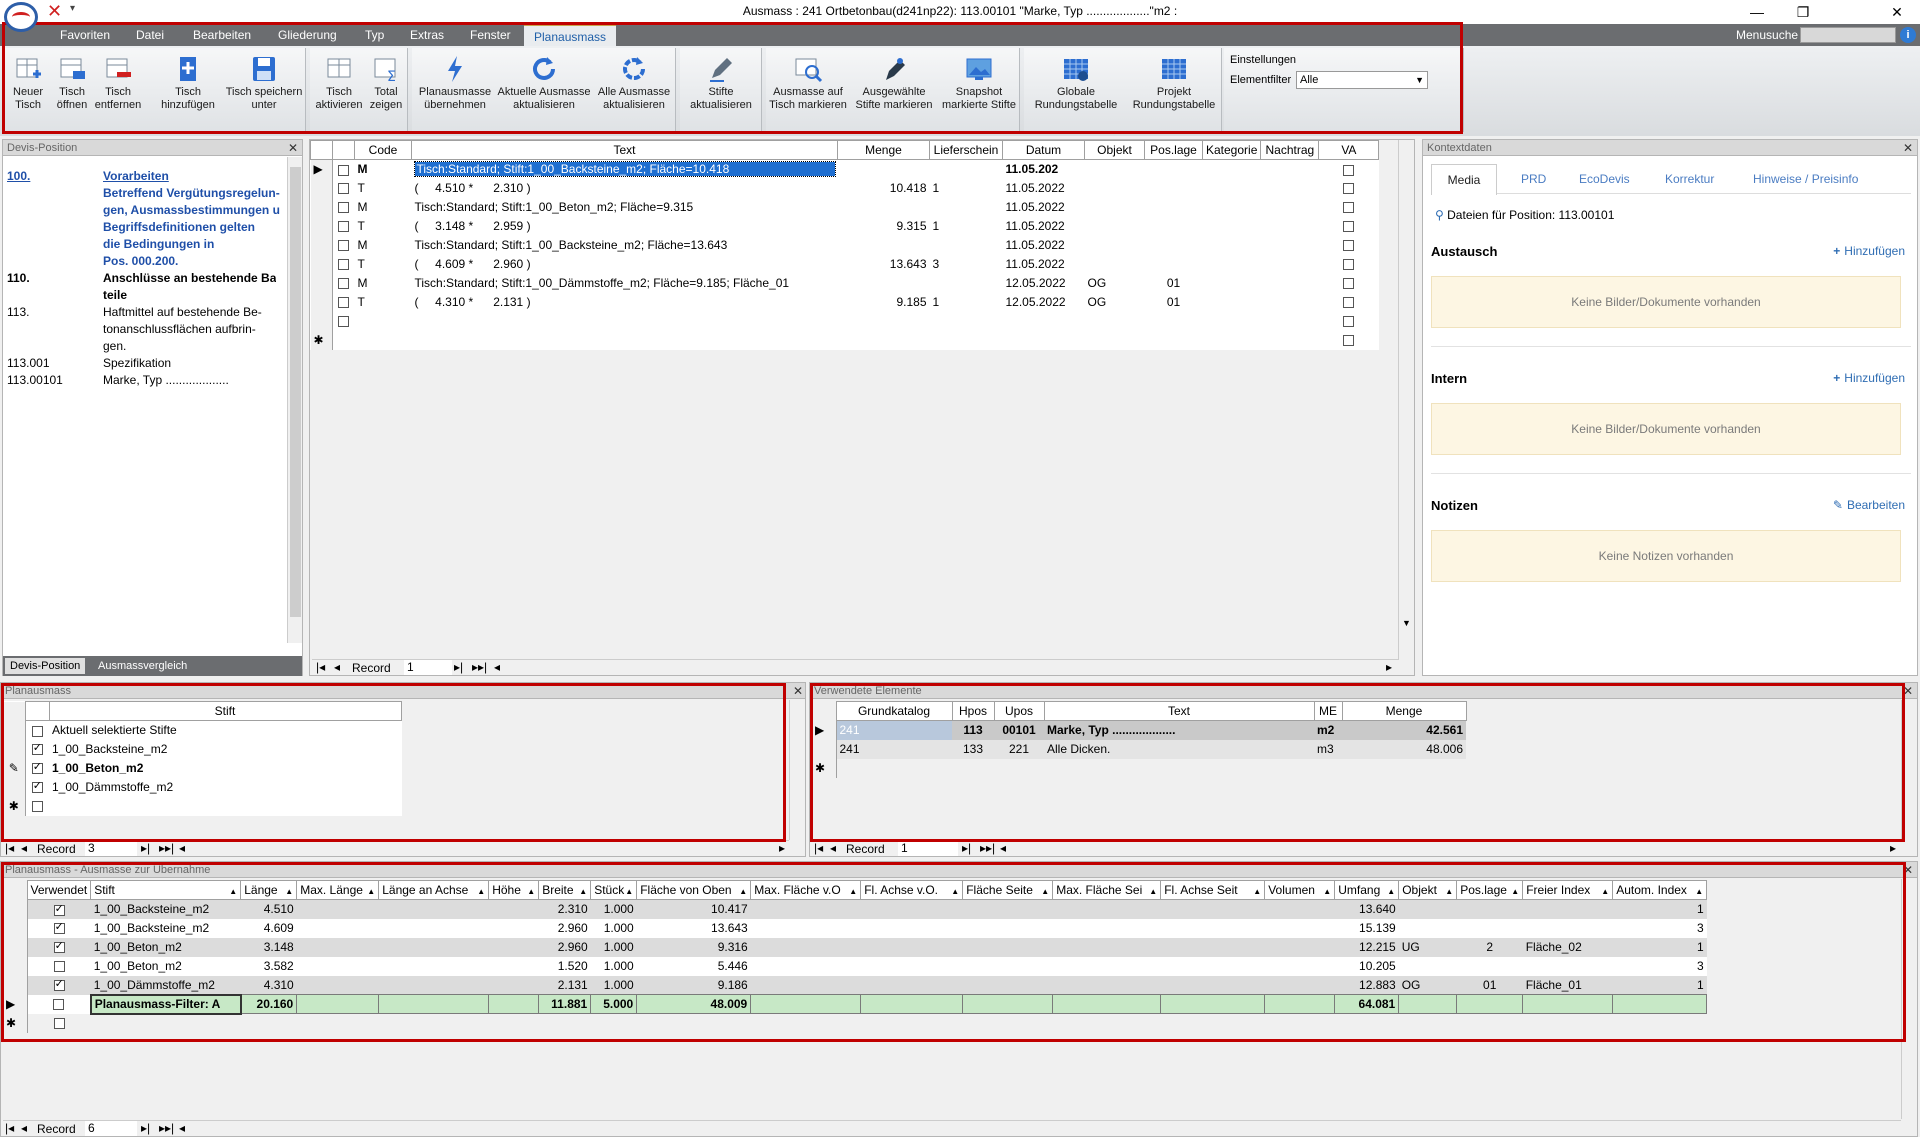 The height and width of the screenshot is (1137, 1920). I want to click on pen-label: 1_00_Backsteine_m2, so click(225, 749).